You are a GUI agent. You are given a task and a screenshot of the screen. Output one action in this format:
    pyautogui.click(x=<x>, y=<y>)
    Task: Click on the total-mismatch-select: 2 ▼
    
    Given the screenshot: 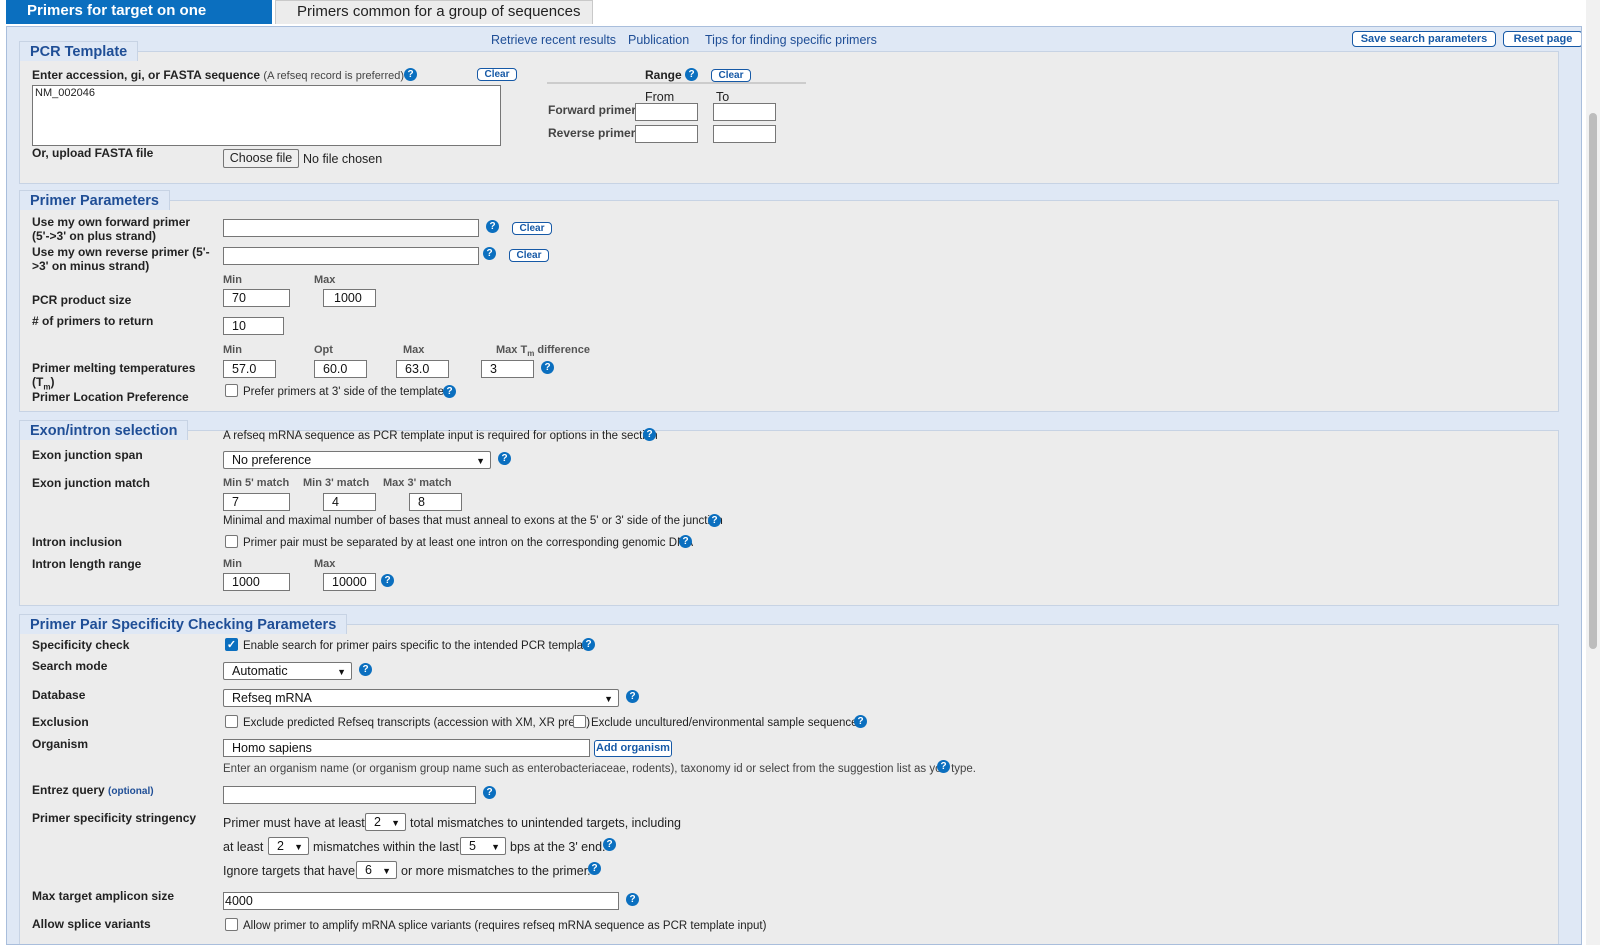 What is the action you would take?
    pyautogui.click(x=385, y=822)
    